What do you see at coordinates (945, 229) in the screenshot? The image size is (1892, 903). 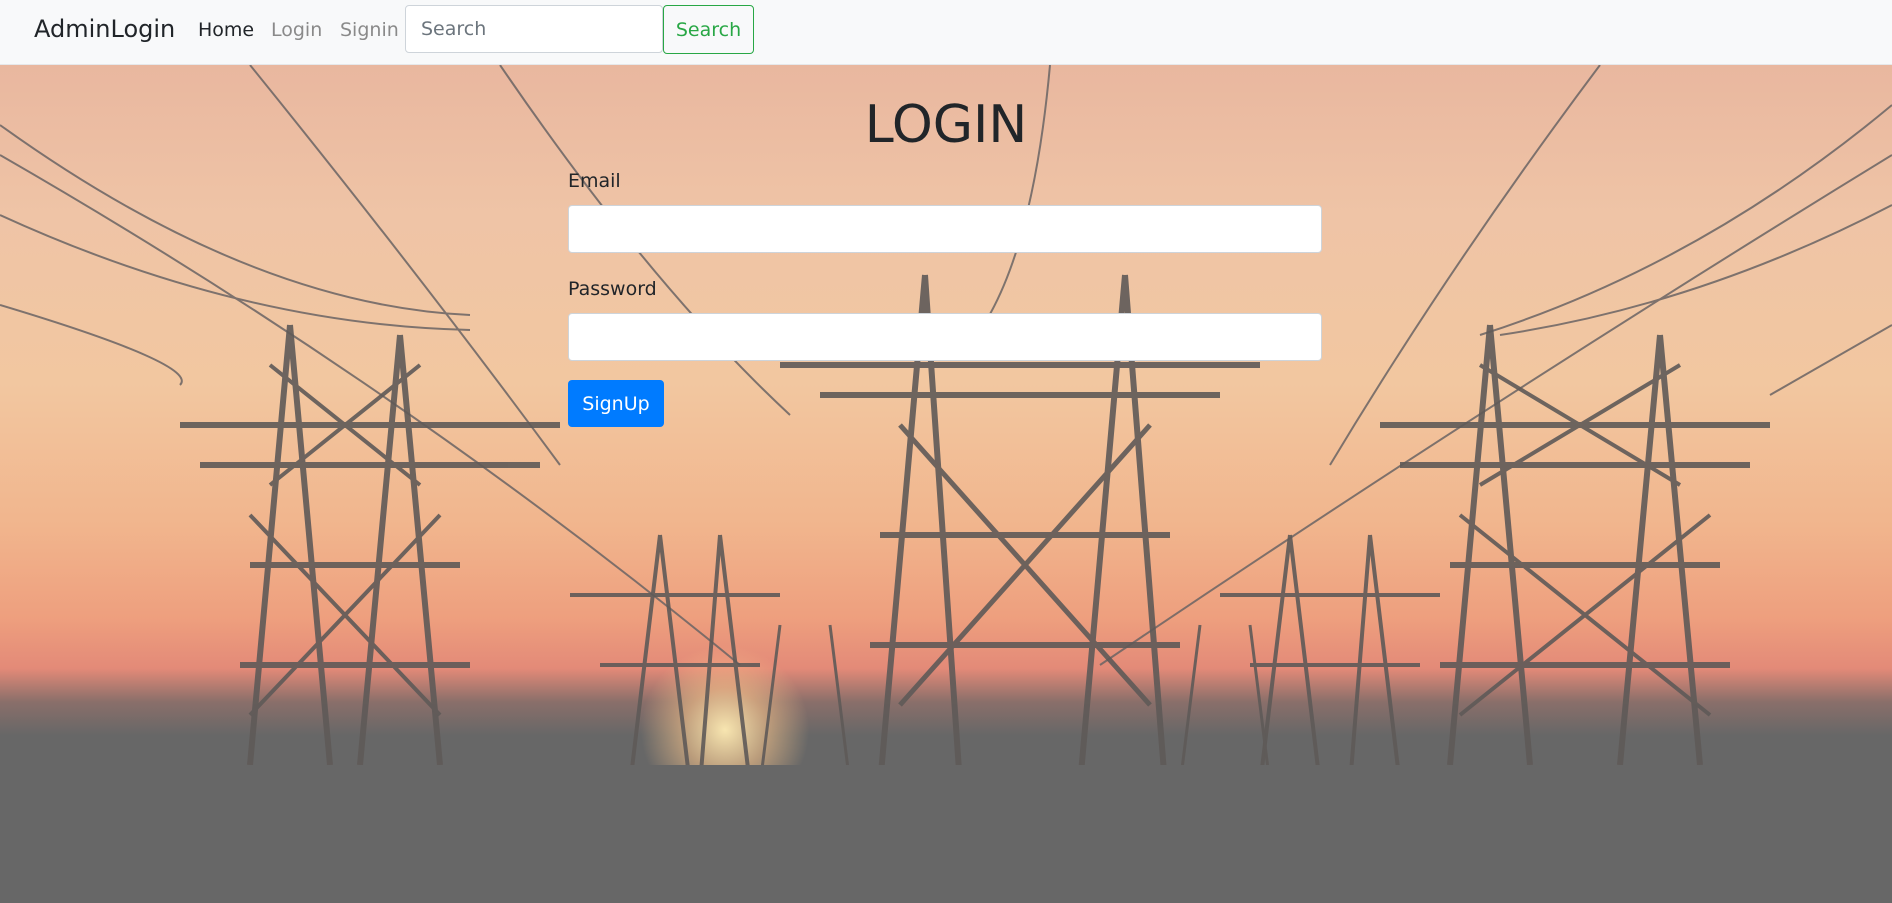 I see `email-field` at bounding box center [945, 229].